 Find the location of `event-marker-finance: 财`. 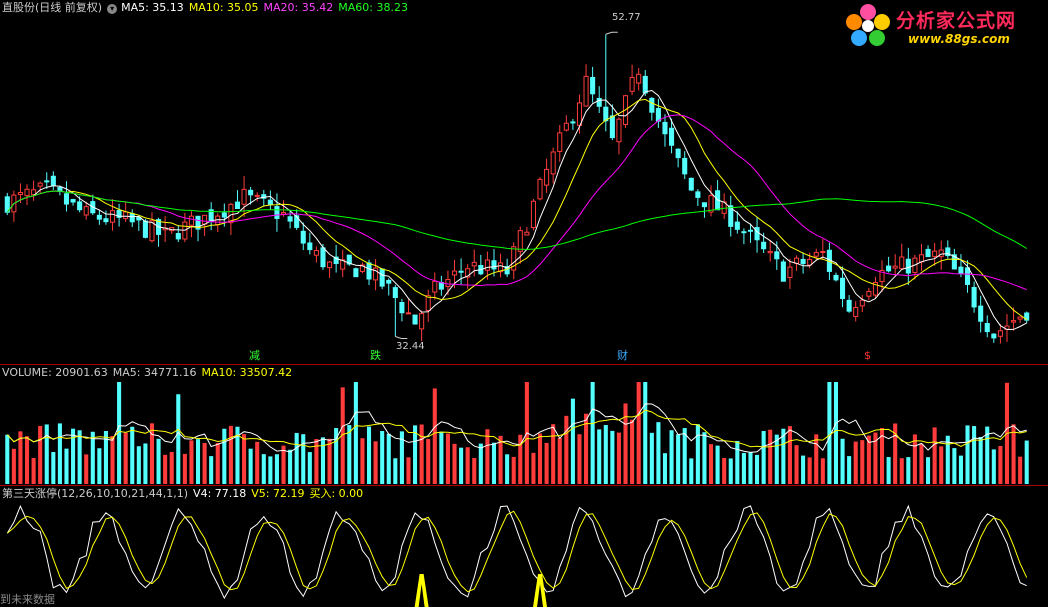

event-marker-finance: 财 is located at coordinates (622, 355).